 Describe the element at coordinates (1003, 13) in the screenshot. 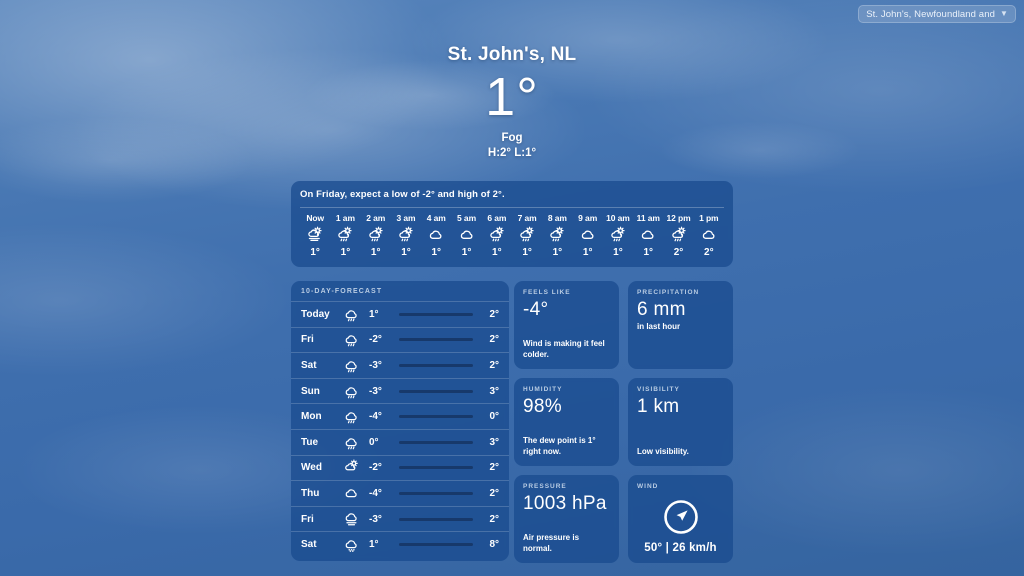

I see `chevron-down-icon: ▼` at that location.